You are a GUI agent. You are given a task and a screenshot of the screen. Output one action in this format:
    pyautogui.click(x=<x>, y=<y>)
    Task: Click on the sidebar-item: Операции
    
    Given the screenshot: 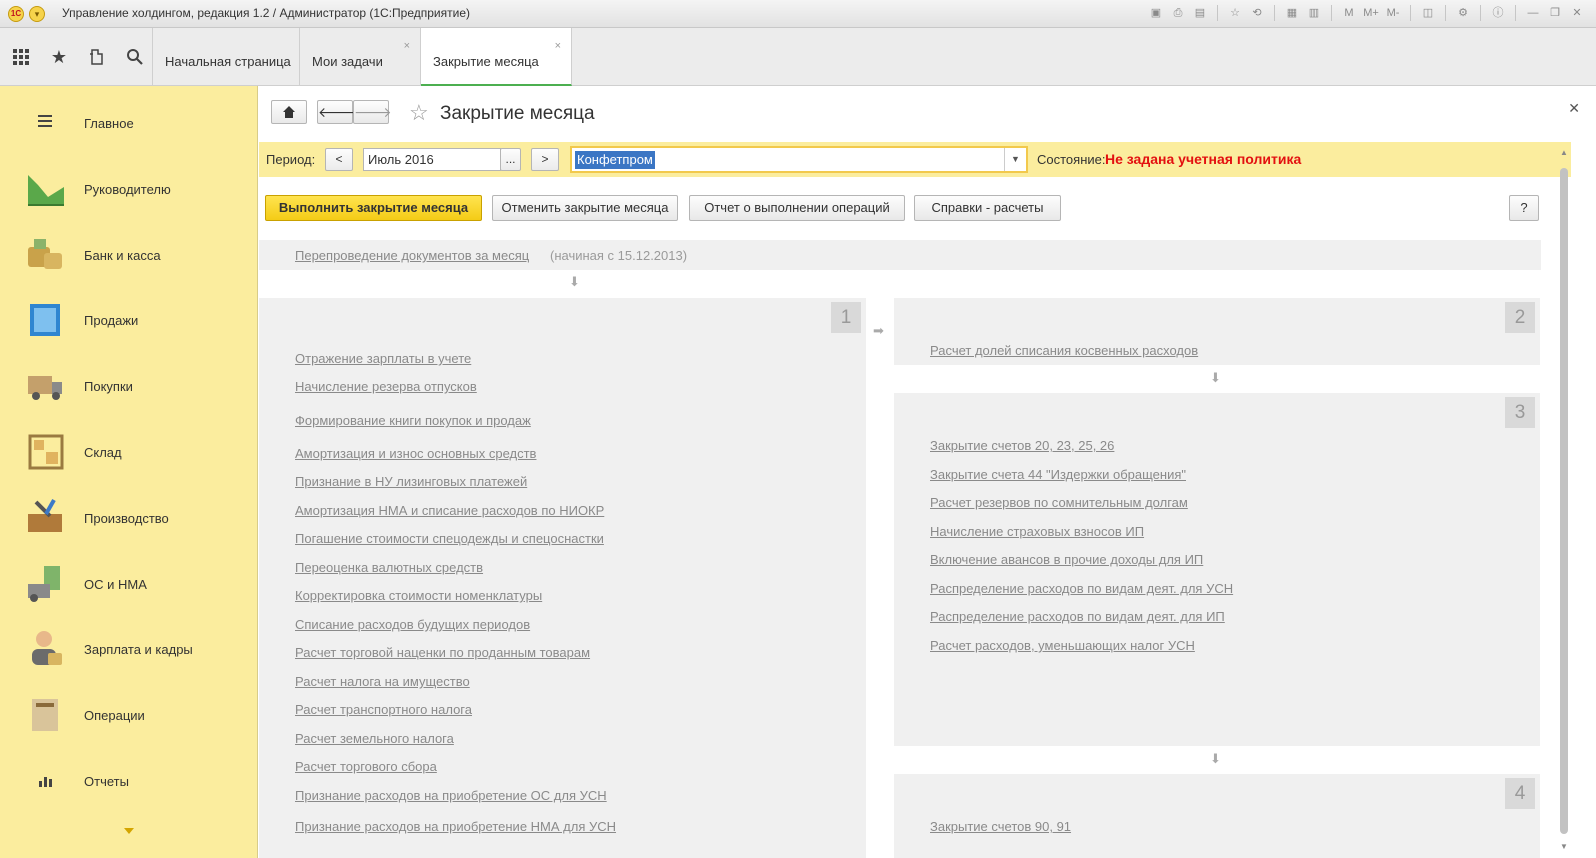 What is the action you would take?
    pyautogui.click(x=129, y=714)
    